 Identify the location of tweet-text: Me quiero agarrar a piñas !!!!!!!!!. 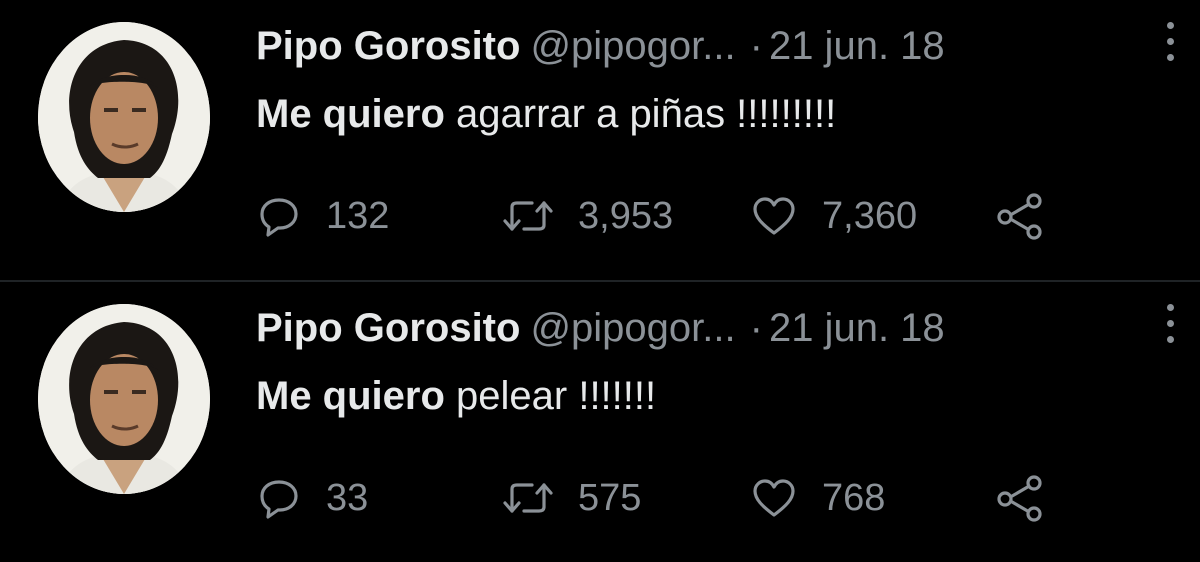
(546, 114).